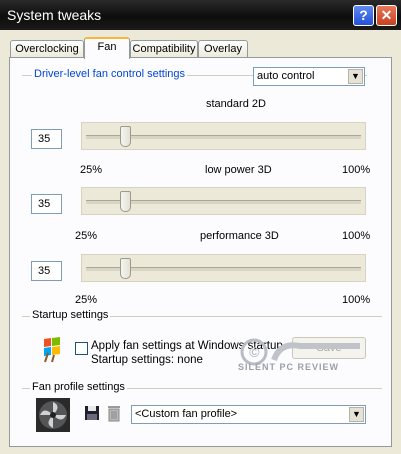  What do you see at coordinates (46, 139) in the screenshot?
I see `standard-2d-value: 35` at bounding box center [46, 139].